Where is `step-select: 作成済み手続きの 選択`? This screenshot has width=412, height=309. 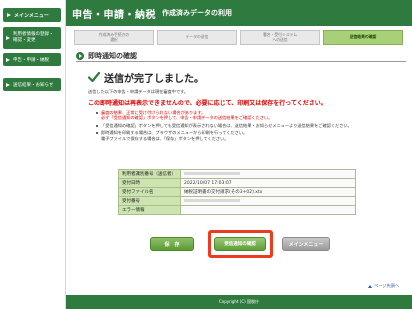 step-select: 作成済み手続きの 選択 is located at coordinates (114, 37).